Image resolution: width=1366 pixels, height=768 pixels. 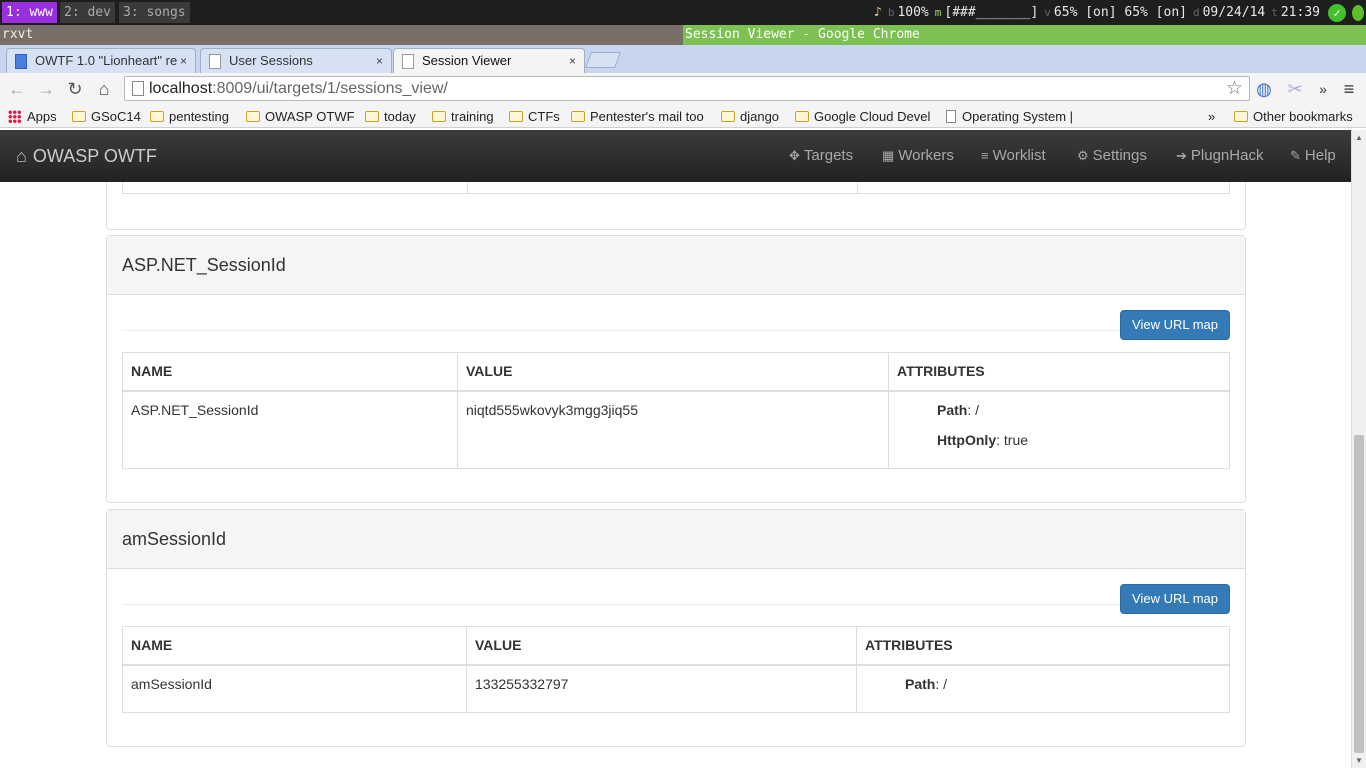 What do you see at coordinates (1211, 116) in the screenshot?
I see `bookmarks-more-button: »` at bounding box center [1211, 116].